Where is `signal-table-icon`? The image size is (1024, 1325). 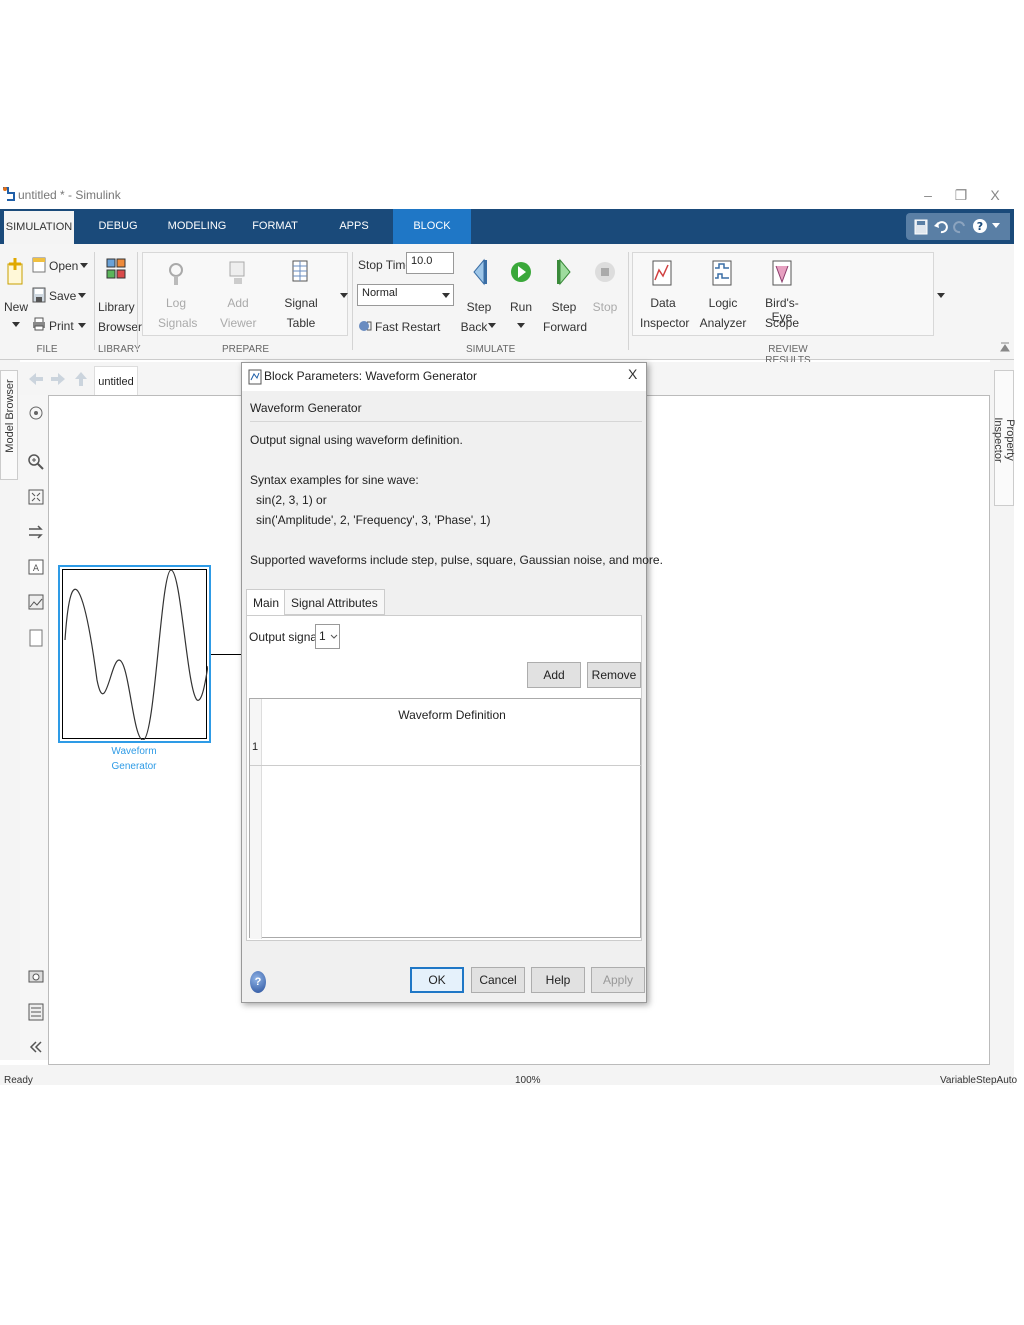 signal-table-icon is located at coordinates (300, 272).